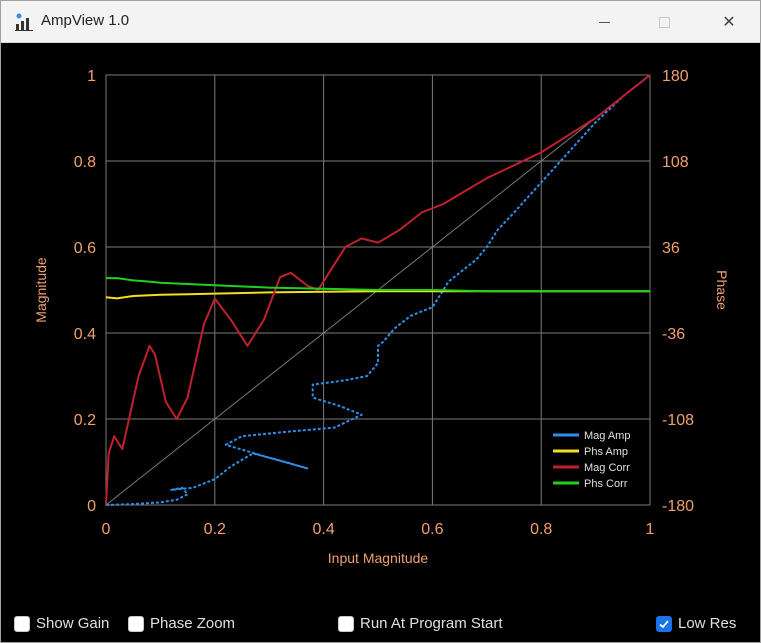 This screenshot has width=761, height=643. What do you see at coordinates (85, 162) in the screenshot?
I see `y-tick-label: 0.8` at bounding box center [85, 162].